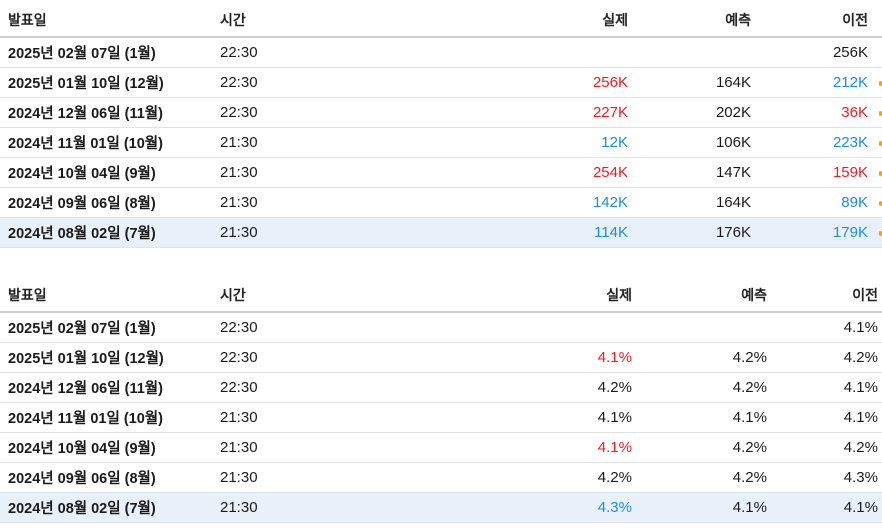 The height and width of the screenshot is (529, 882). What do you see at coordinates (441, 388) in the screenshot?
I see `table-row: 2024년 12월 06일 (11월) 22:30 4.2% 4.2% 4.1%` at bounding box center [441, 388].